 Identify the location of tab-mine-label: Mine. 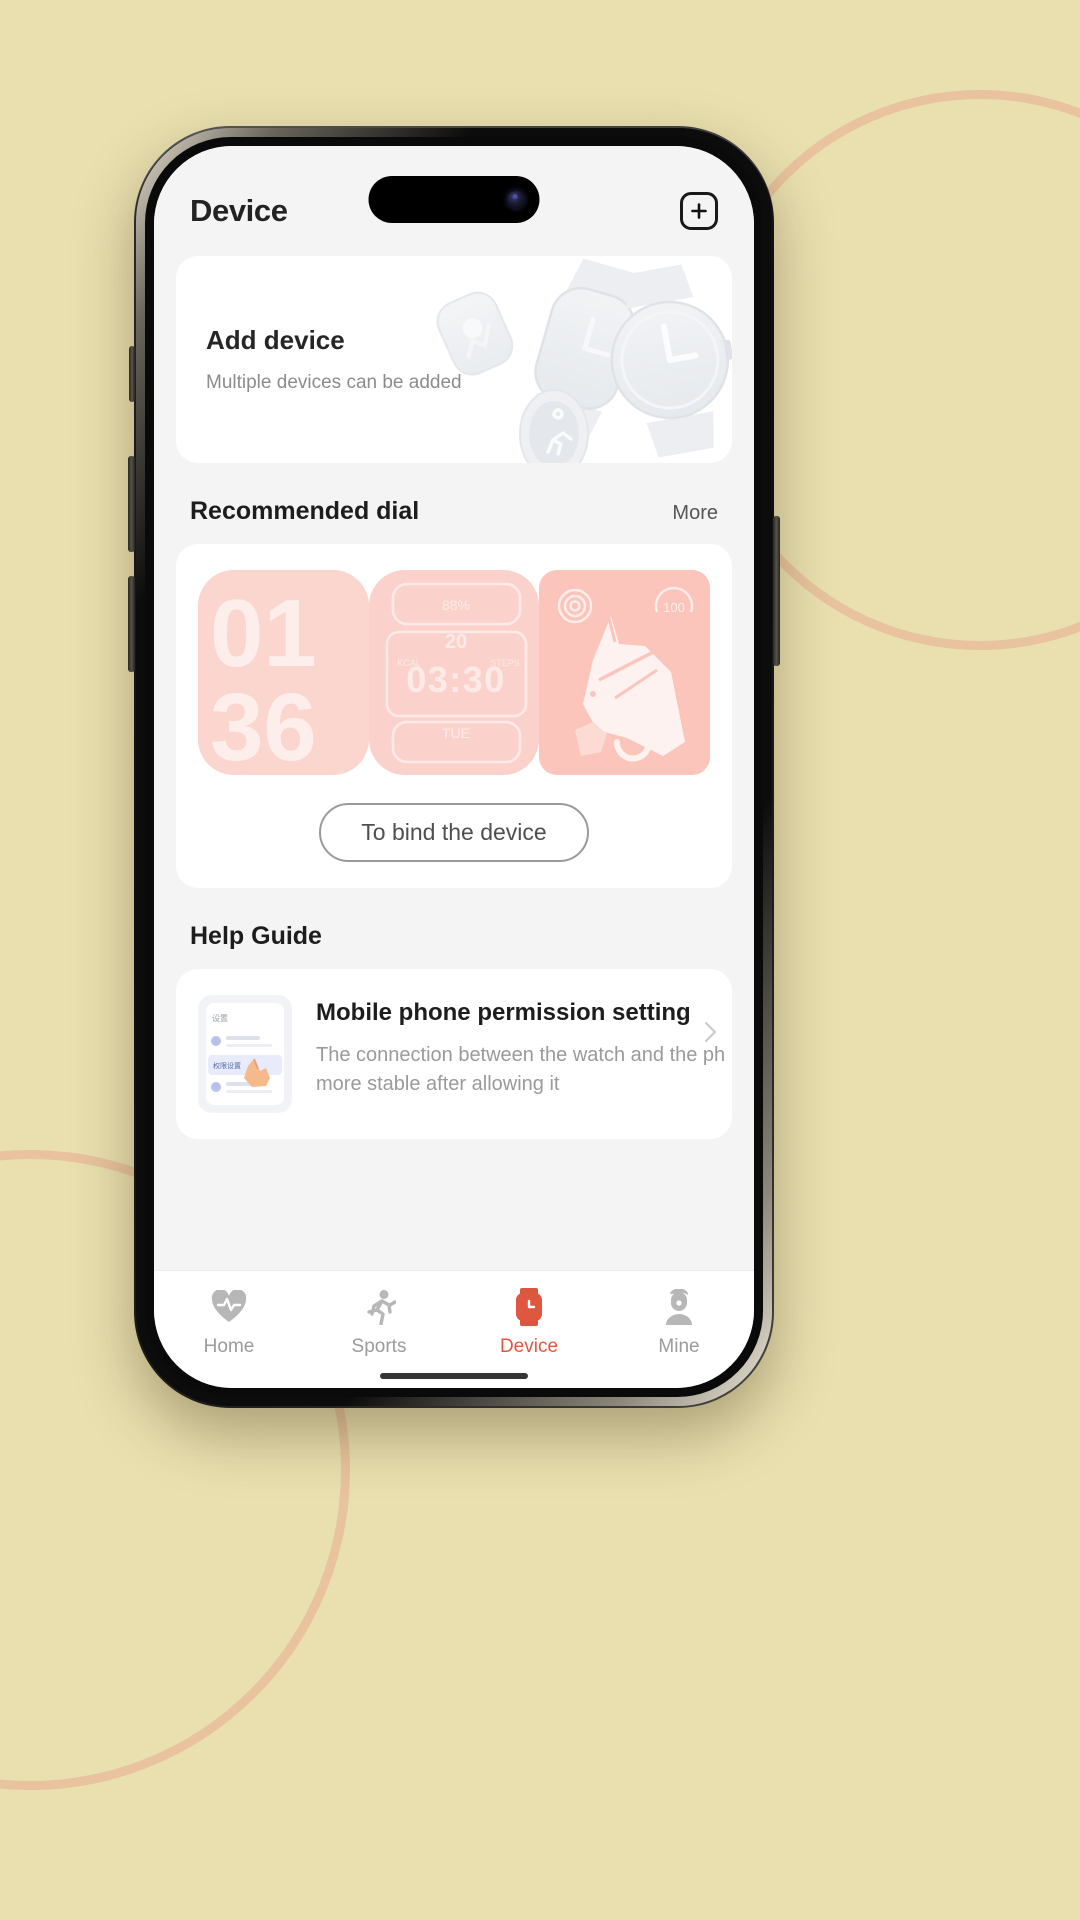
(679, 1346).